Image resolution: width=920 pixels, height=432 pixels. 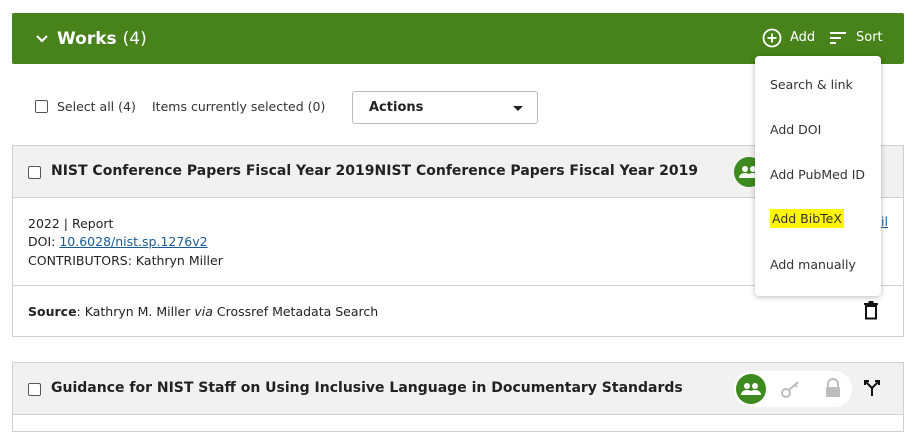 I want to click on actions-label: Actions, so click(x=396, y=107).